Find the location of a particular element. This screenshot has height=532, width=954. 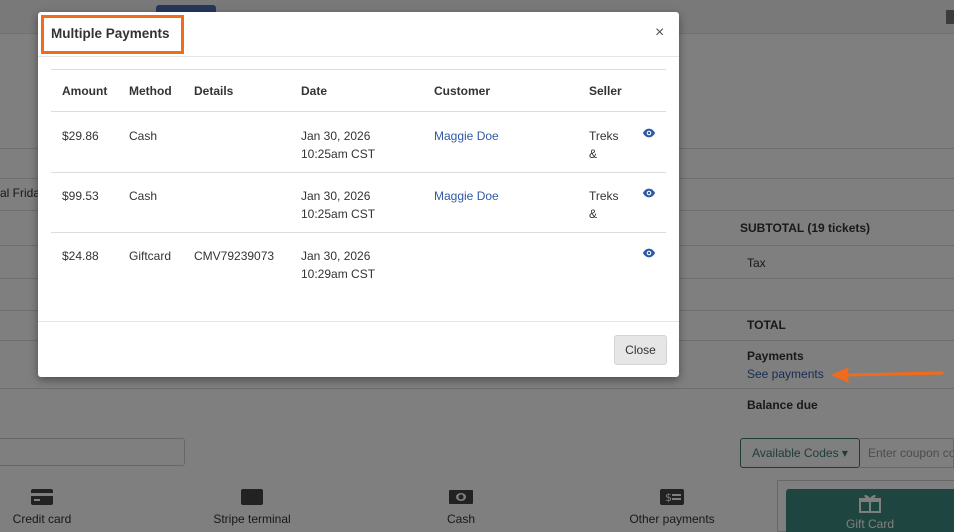

column-header: Customer is located at coordinates (462, 91).